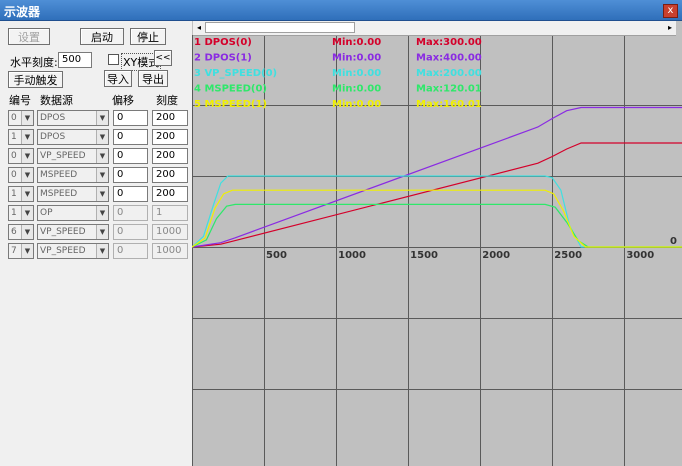 The width and height of the screenshot is (682, 466). I want to click on scale-input: 1, so click(170, 213).